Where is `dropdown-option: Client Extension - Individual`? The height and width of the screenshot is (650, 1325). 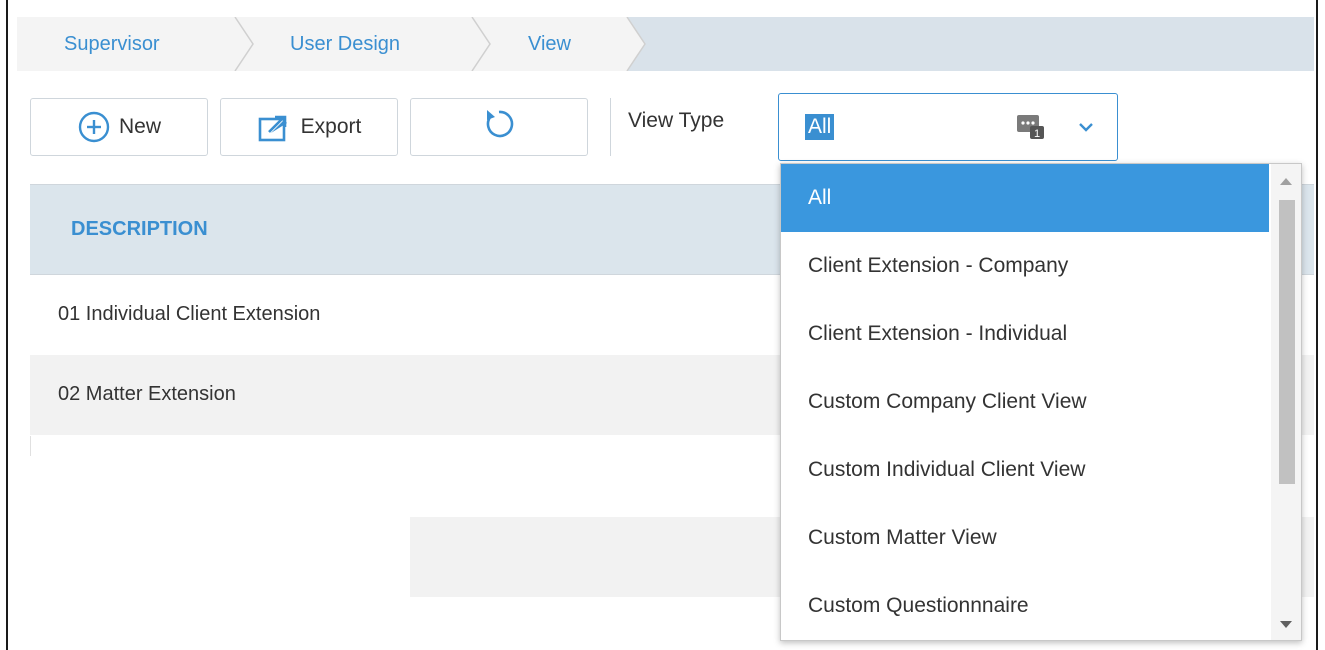 dropdown-option: Client Extension - Individual is located at coordinates (1025, 334).